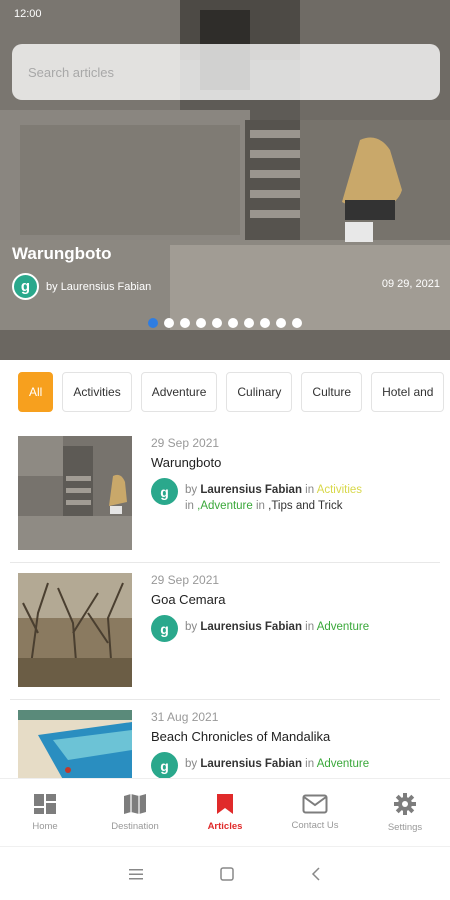 Image resolution: width=450 pixels, height=900 pixels. I want to click on mail-icon, so click(315, 803).